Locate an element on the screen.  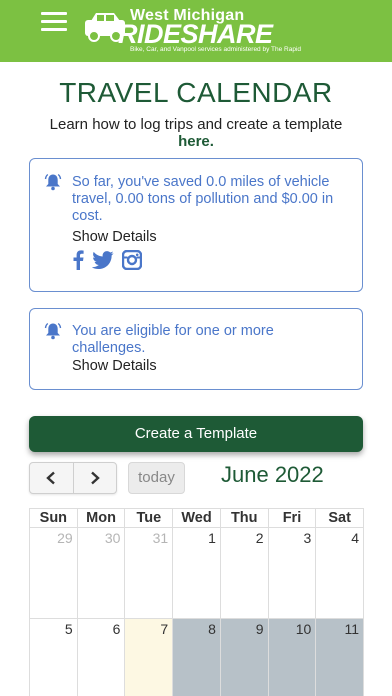
prev-month-button is located at coordinates (51, 478).